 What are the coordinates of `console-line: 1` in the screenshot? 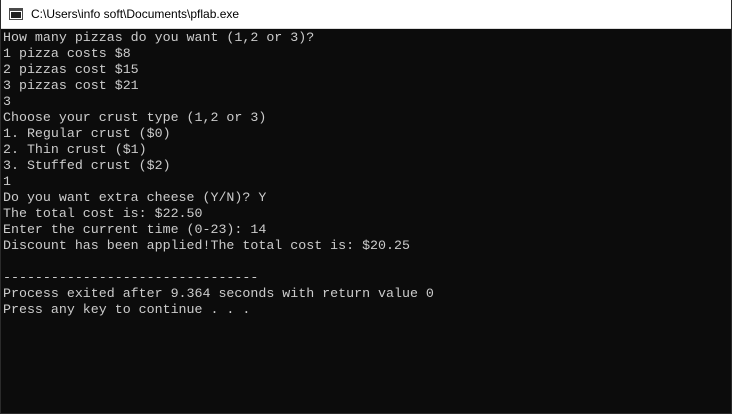 It's located at (7, 181).